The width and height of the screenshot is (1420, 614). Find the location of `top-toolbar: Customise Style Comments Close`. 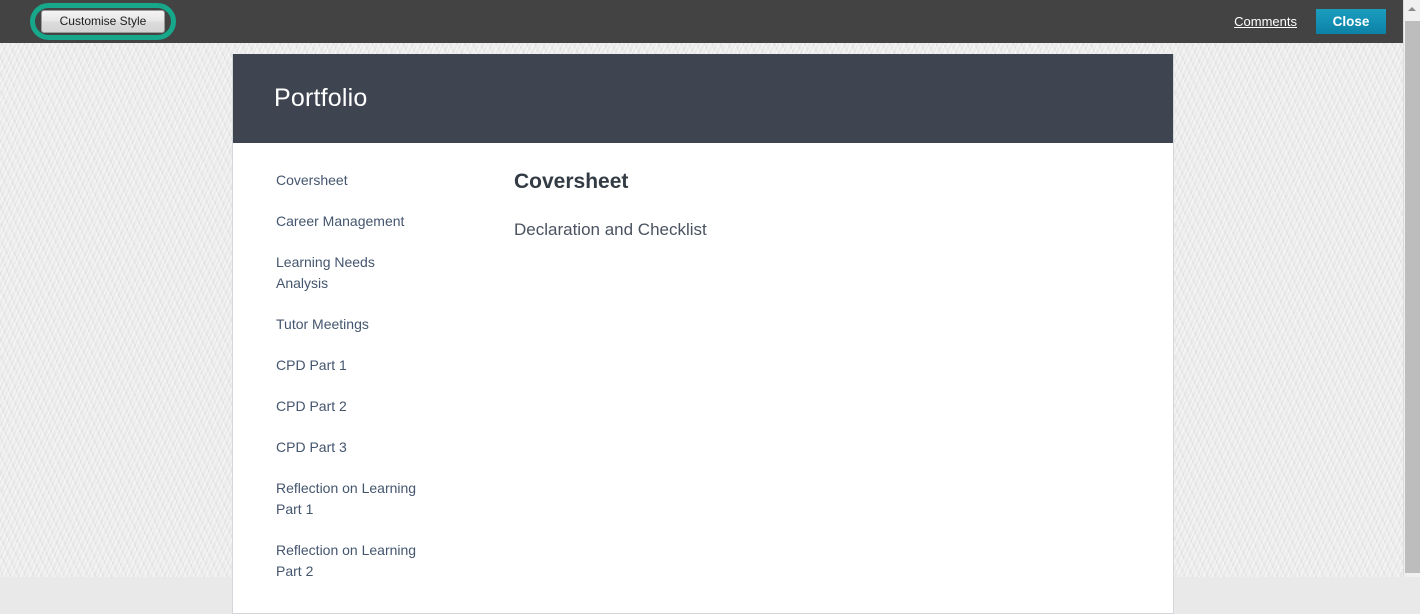

top-toolbar: Customise Style Comments Close is located at coordinates (701, 21).